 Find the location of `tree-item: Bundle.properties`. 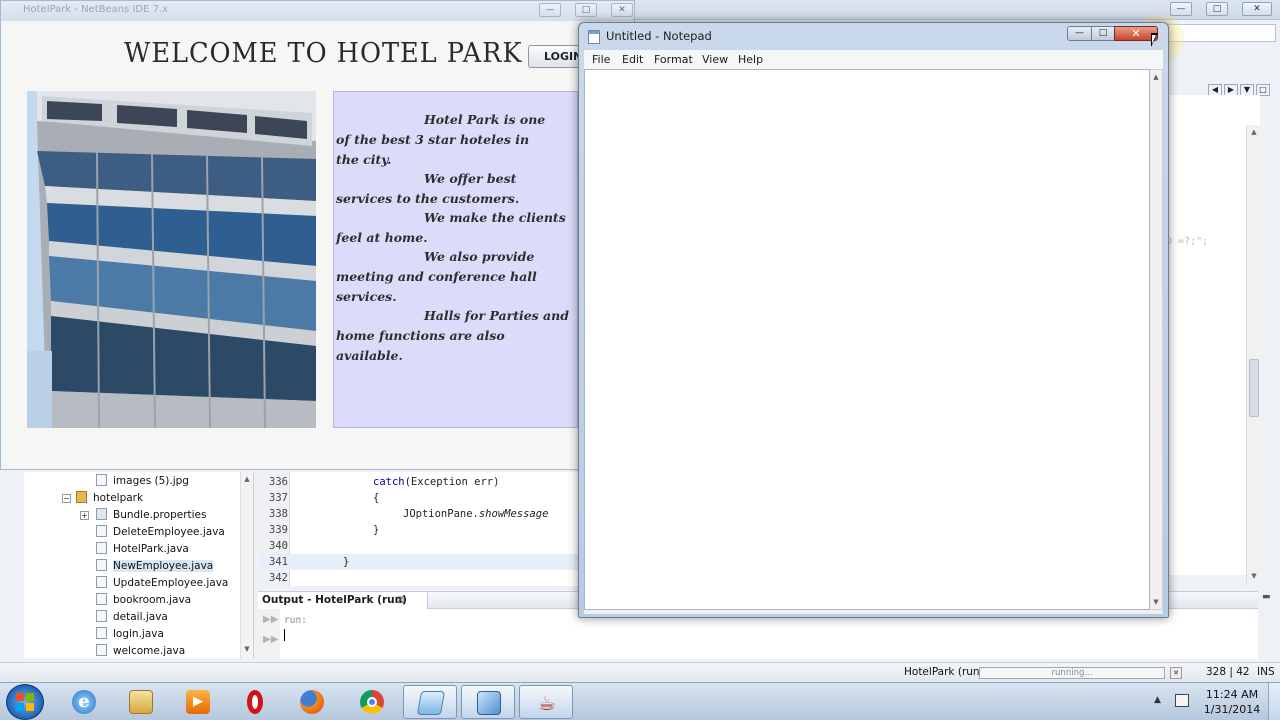

tree-item: Bundle.properties is located at coordinates (151, 515).